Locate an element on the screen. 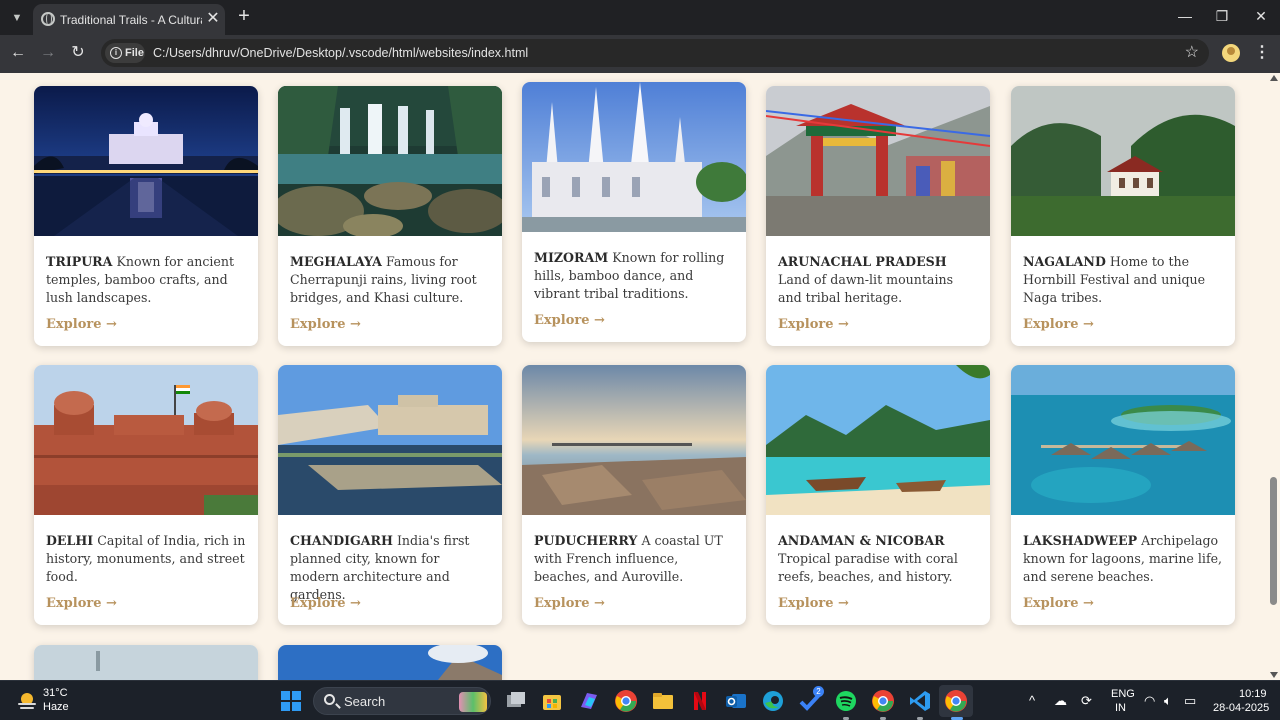 The width and height of the screenshot is (1280, 720). page-scrollbar is located at coordinates (1273, 376).